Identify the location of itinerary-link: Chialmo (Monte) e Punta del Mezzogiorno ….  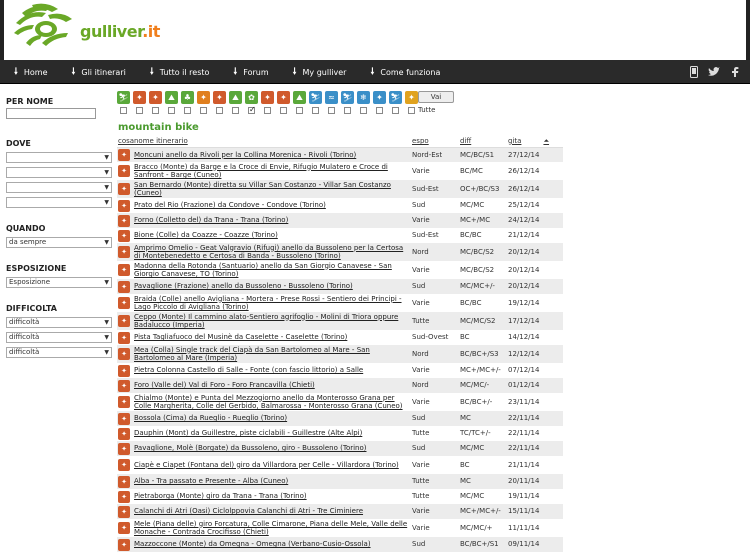
(272, 402).